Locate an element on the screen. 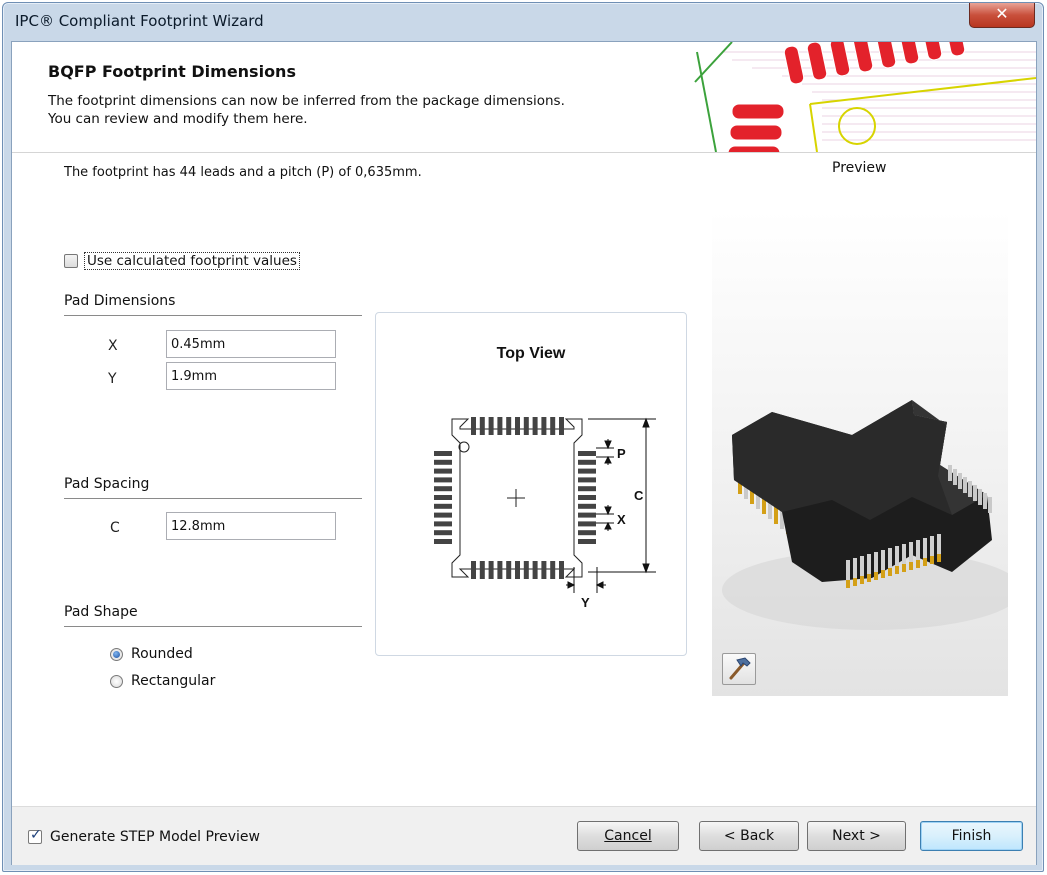 The height and width of the screenshot is (875, 1047). preview-settings-button is located at coordinates (739, 669).